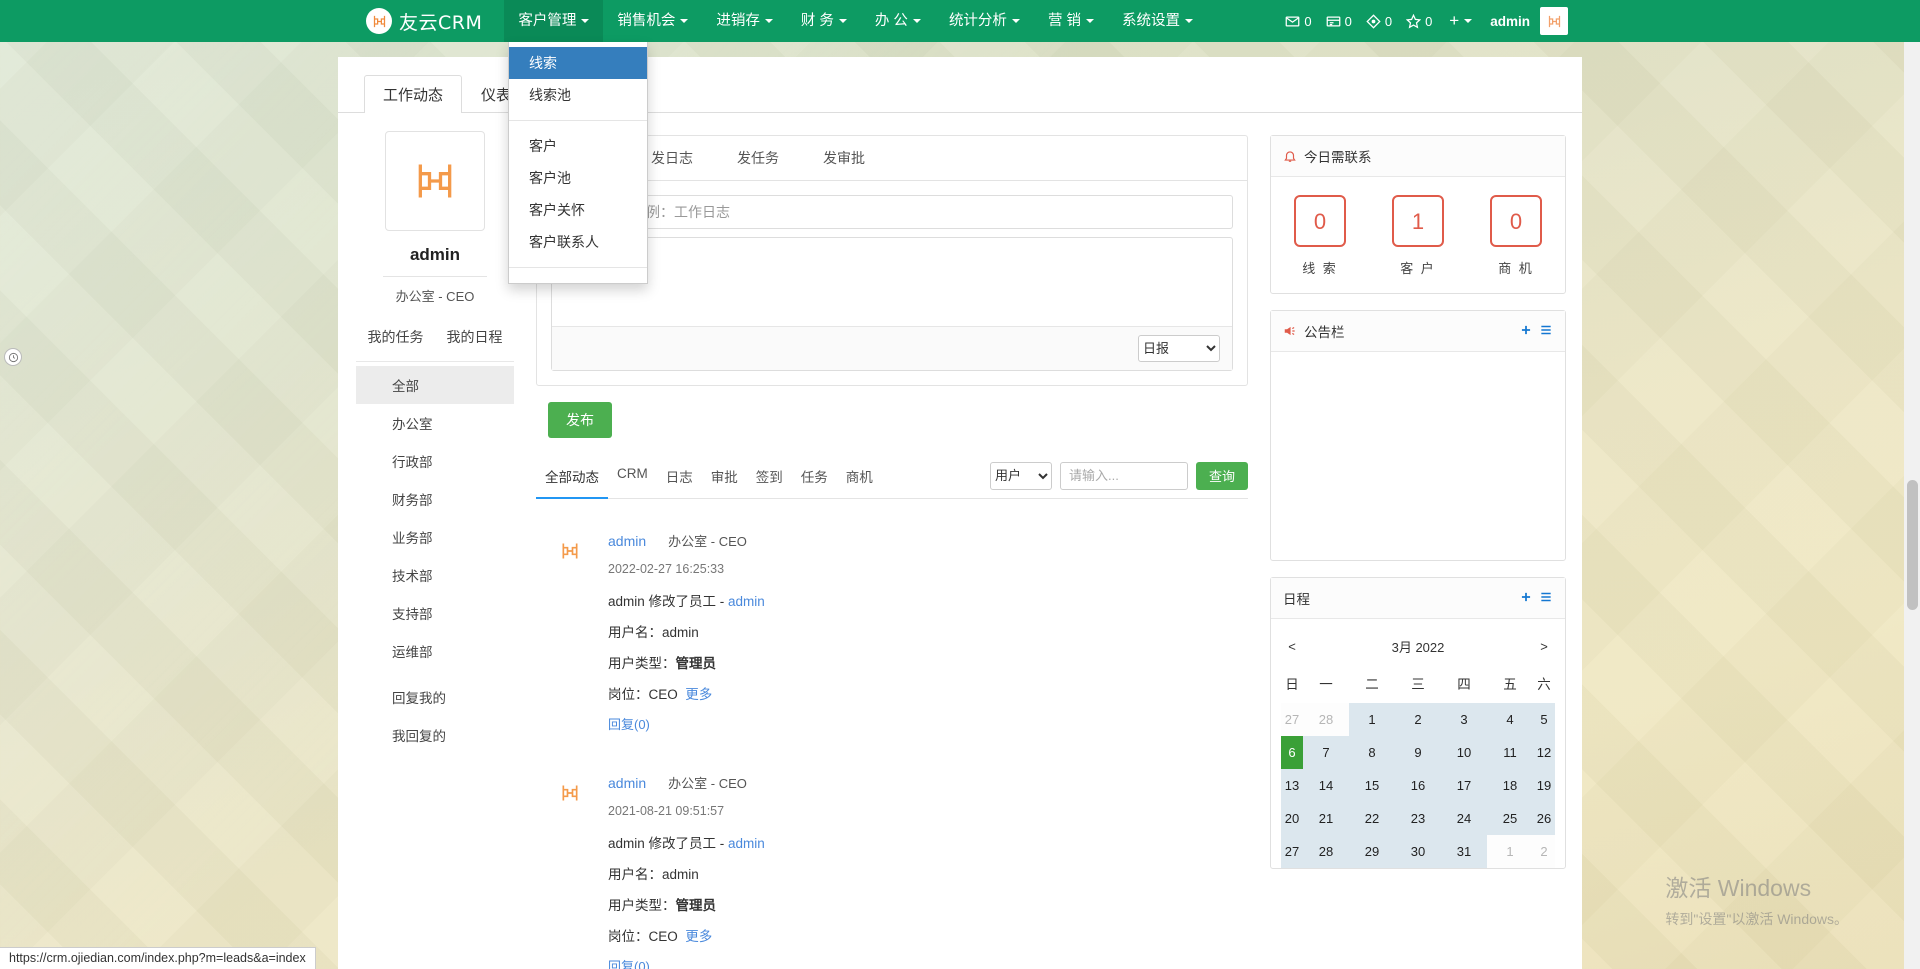 The width and height of the screenshot is (1920, 969). Describe the element at coordinates (1544, 851) in the screenshot. I see `calendar-day: 2` at that location.